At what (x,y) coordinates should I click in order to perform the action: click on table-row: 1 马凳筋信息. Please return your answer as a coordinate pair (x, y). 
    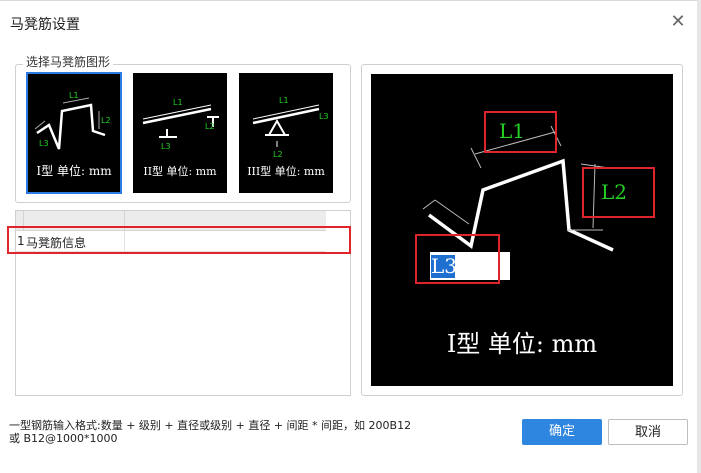
    Looking at the image, I should click on (171, 241).